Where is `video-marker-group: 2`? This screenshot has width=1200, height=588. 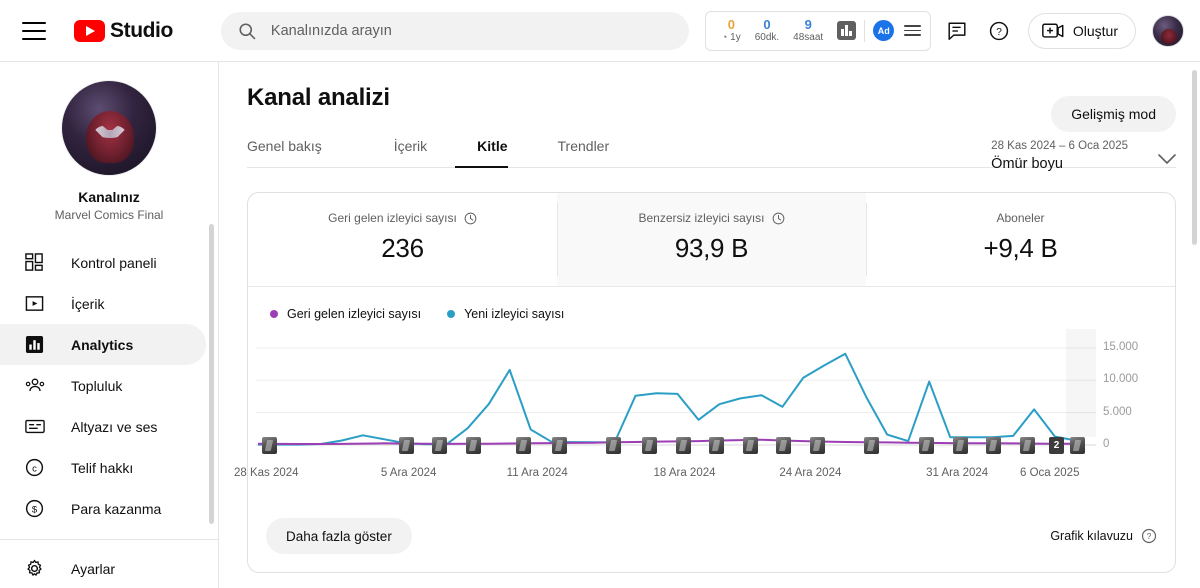 video-marker-group: 2 is located at coordinates (1057, 445).